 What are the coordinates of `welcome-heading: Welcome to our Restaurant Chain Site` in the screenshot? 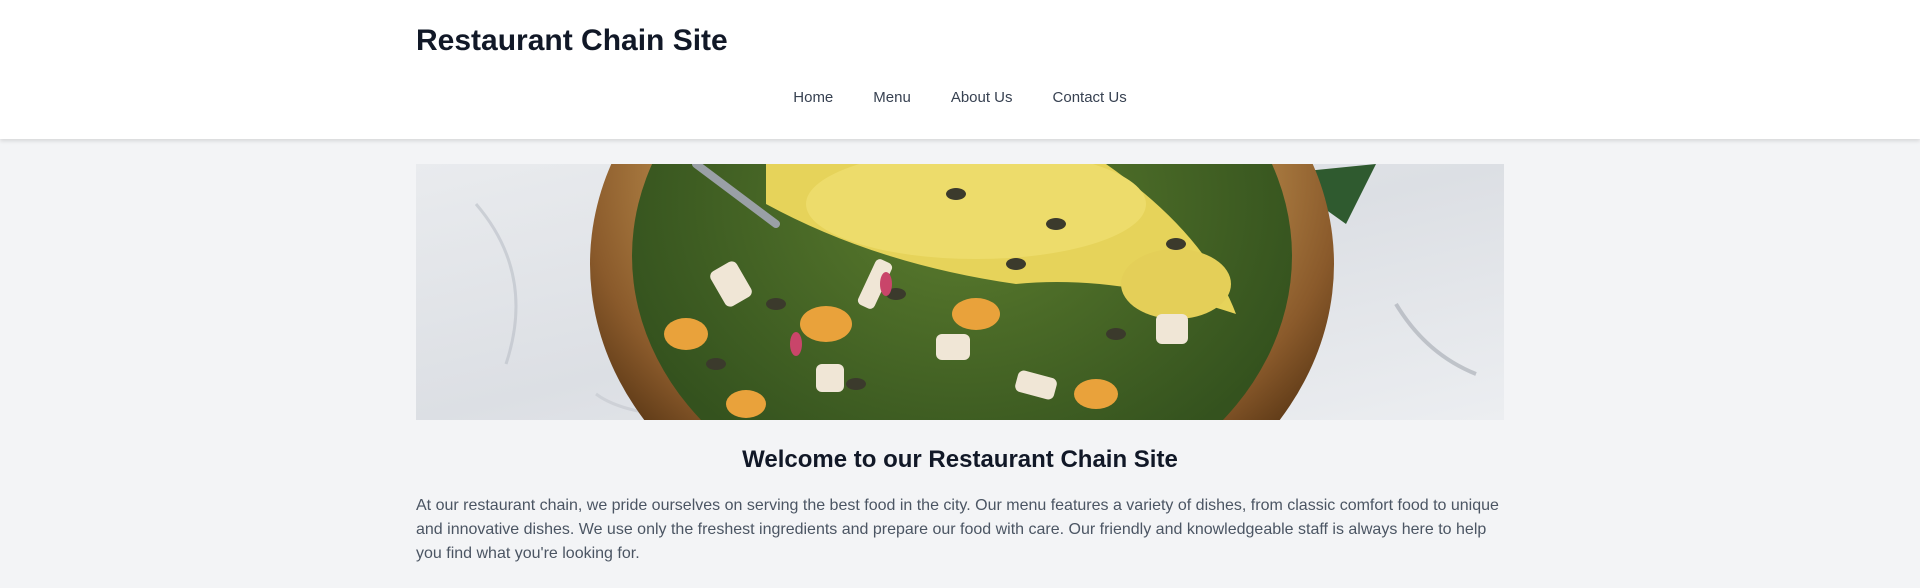 It's located at (960, 459).